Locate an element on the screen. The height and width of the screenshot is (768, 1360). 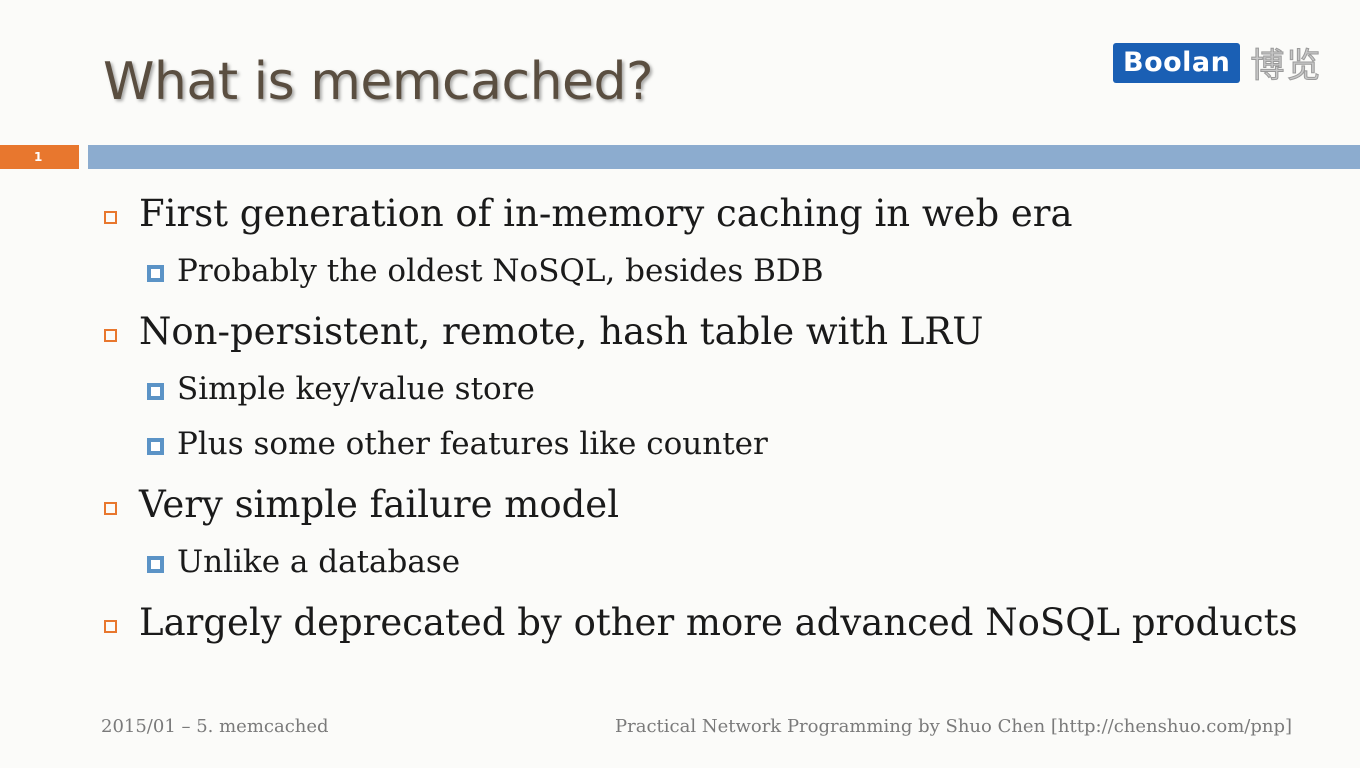
page-number: 1 is located at coordinates (39, 157).